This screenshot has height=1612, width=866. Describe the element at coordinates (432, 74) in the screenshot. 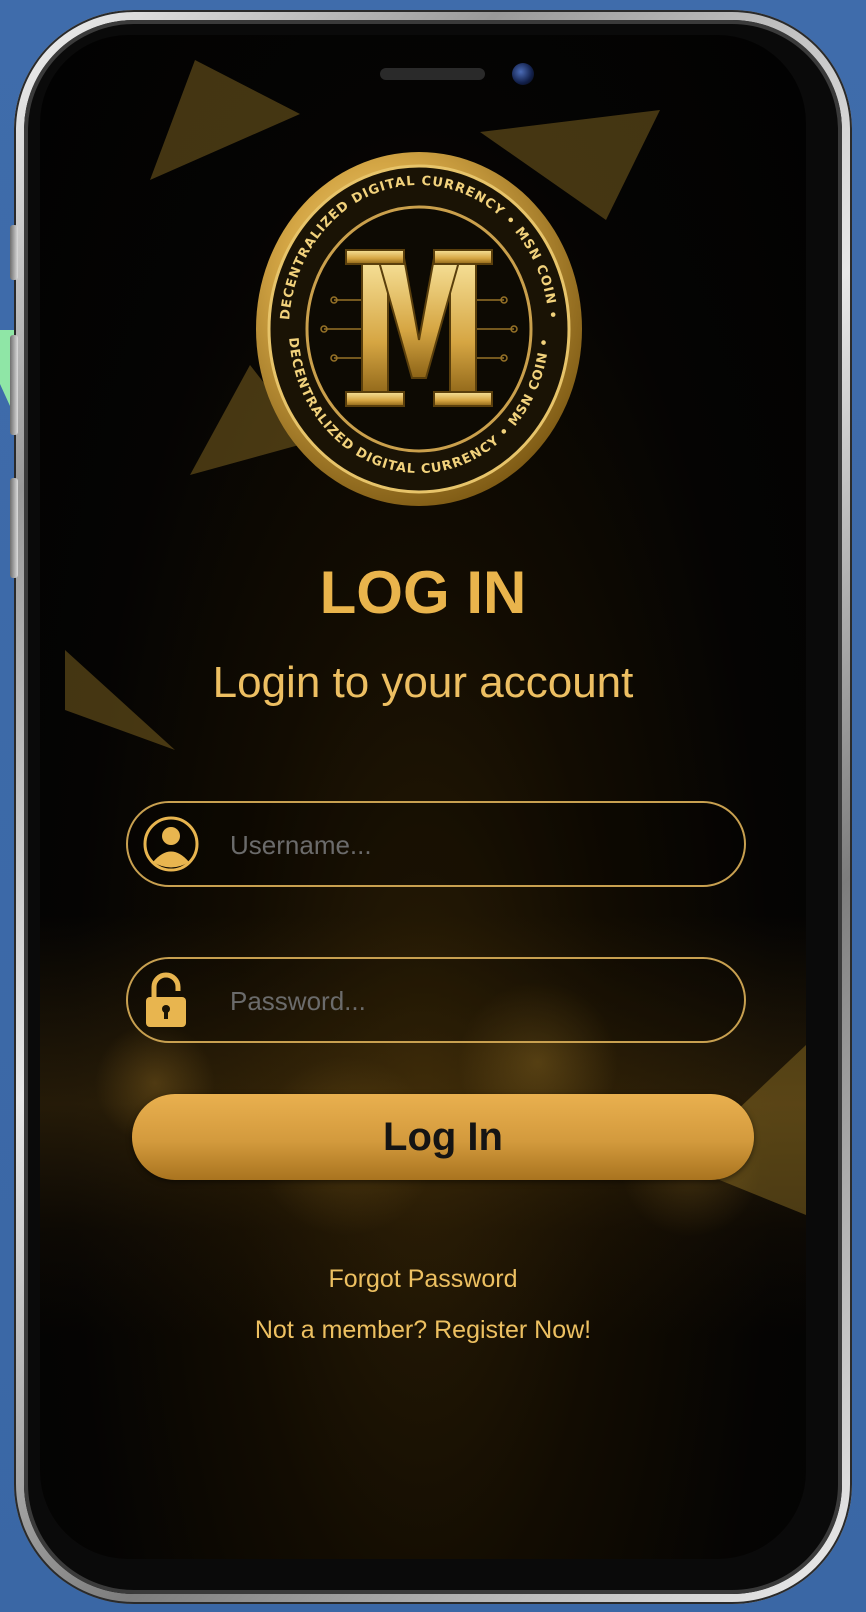

I see `phone-speaker` at that location.